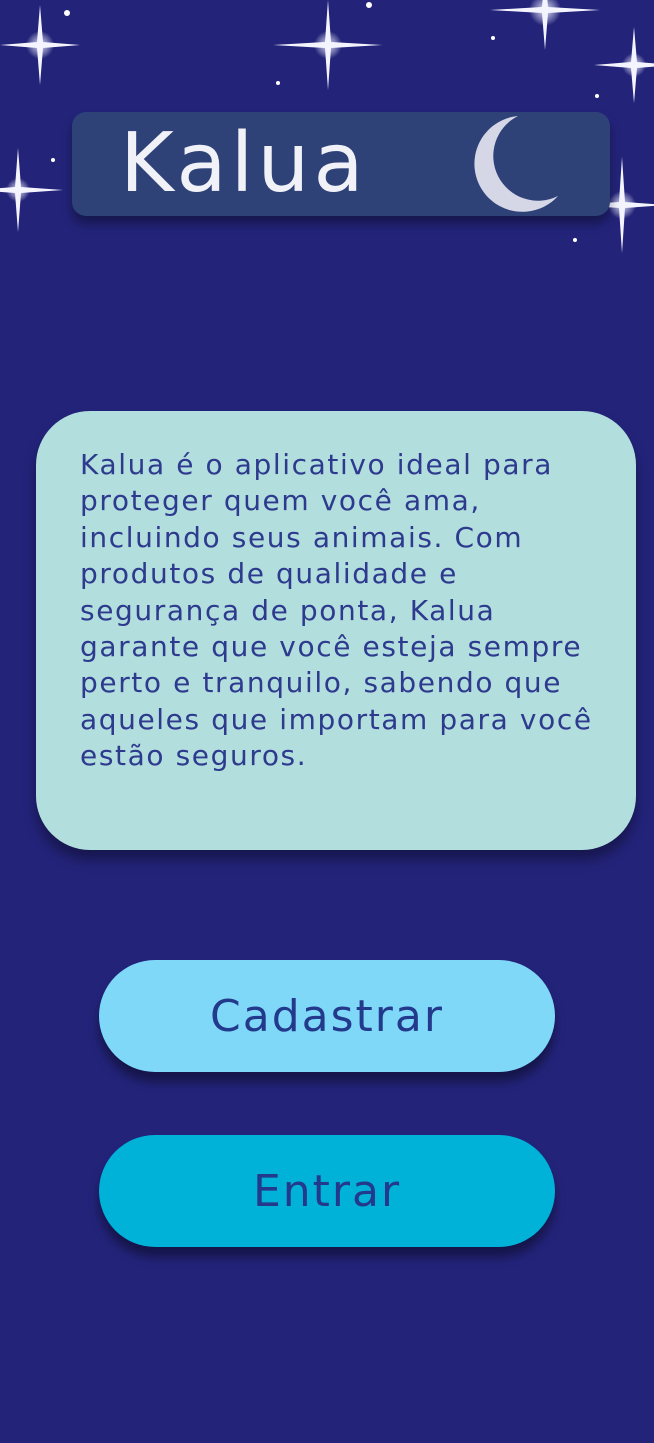 This screenshot has height=1443, width=654. I want to click on register-button: Cadastrar, so click(327, 1016).